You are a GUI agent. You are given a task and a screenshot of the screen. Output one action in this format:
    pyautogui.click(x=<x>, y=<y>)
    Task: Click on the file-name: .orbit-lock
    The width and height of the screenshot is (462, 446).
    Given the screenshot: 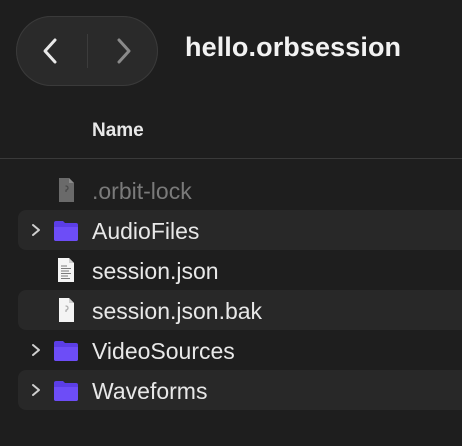 What is the action you would take?
    pyautogui.click(x=142, y=191)
    